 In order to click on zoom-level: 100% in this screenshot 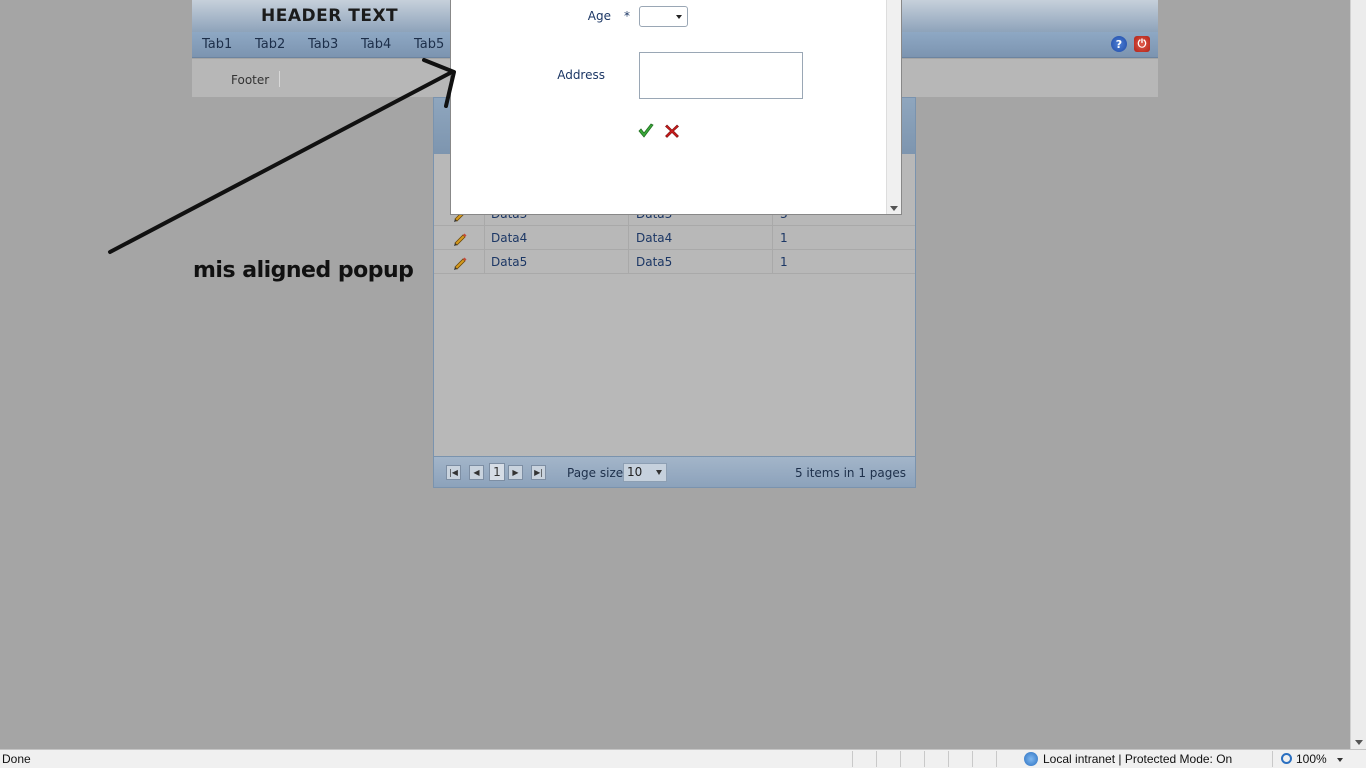, I will do `click(1311, 759)`.